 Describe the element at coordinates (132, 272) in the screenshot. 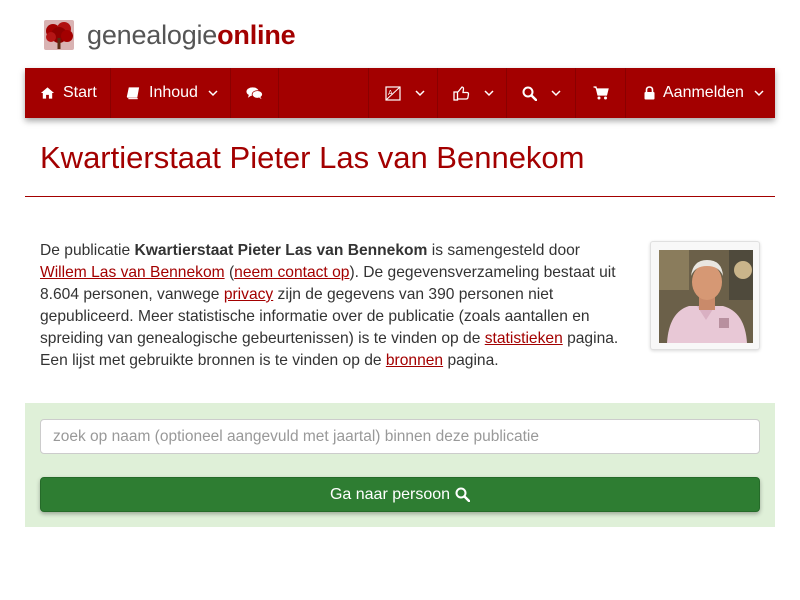

I see `author-link: Willem Las van Bennekom` at that location.